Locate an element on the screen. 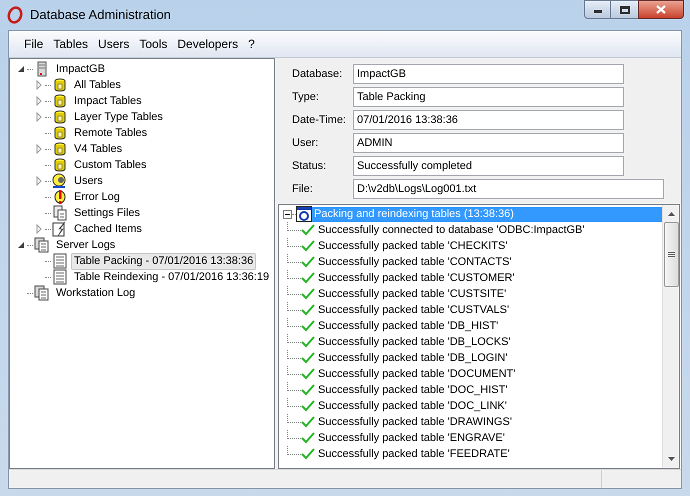 The width and height of the screenshot is (690, 496). text-field: Table Packing is located at coordinates (488, 97).